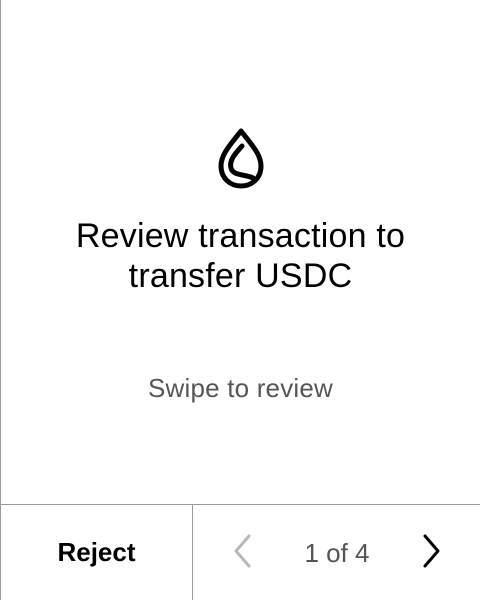  I want to click on review-title-line-1: Review transaction to, so click(240, 236).